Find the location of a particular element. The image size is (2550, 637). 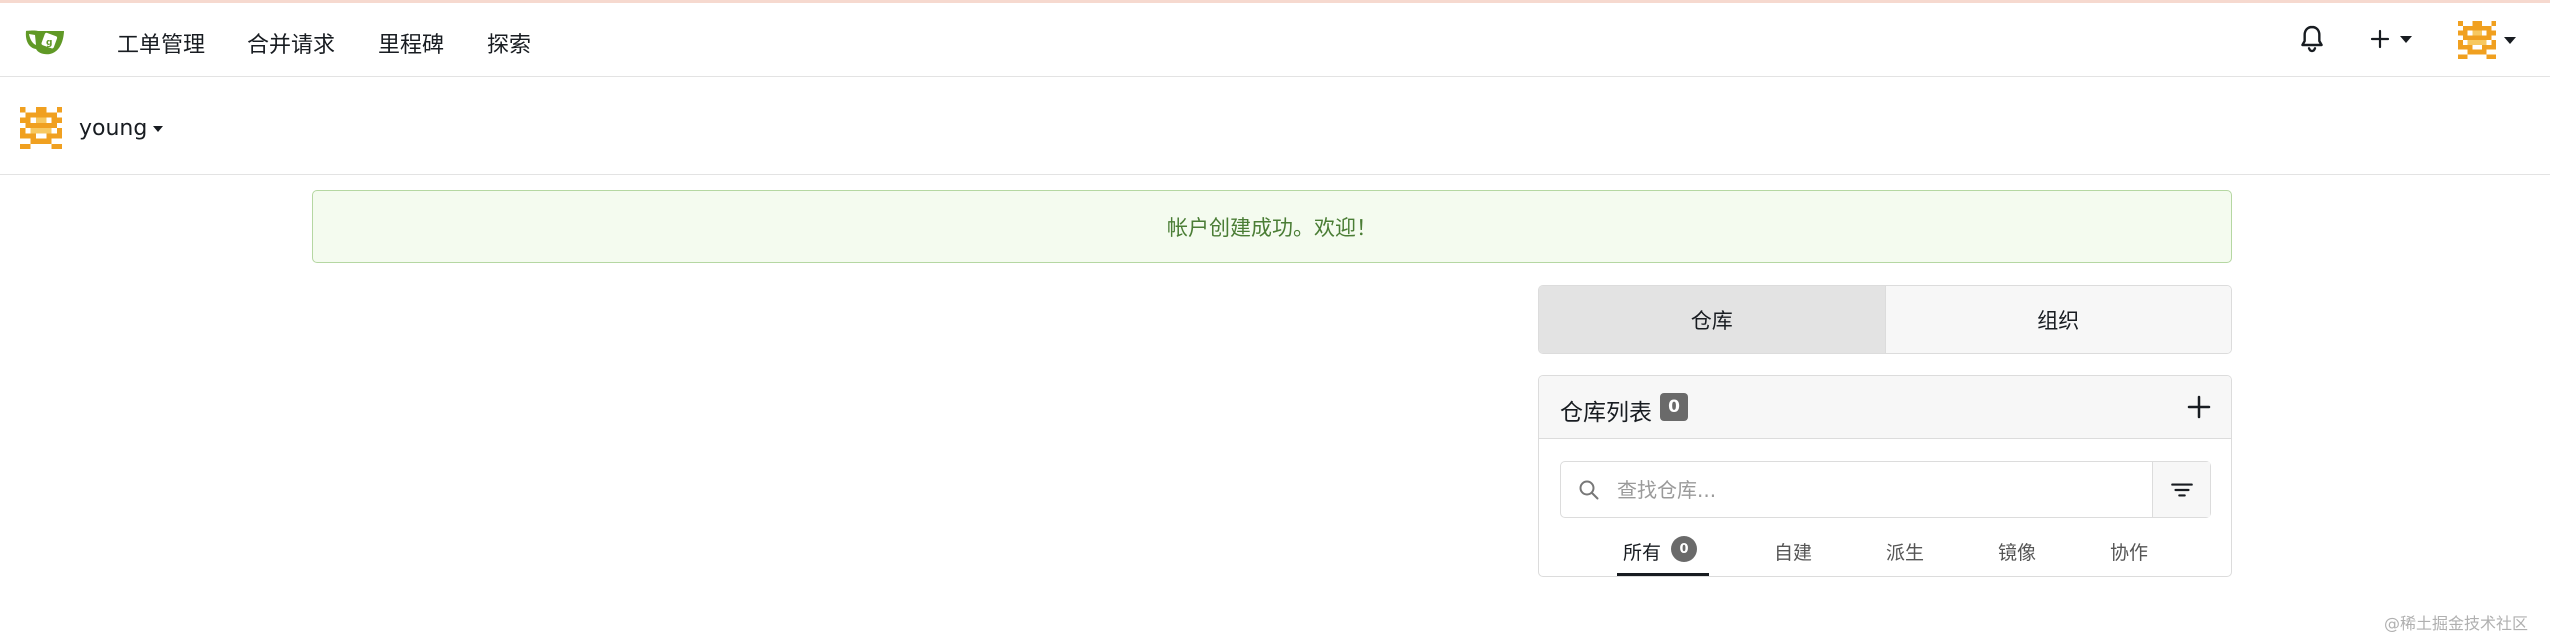

tab-all: 所有 0 is located at coordinates (1660, 552).